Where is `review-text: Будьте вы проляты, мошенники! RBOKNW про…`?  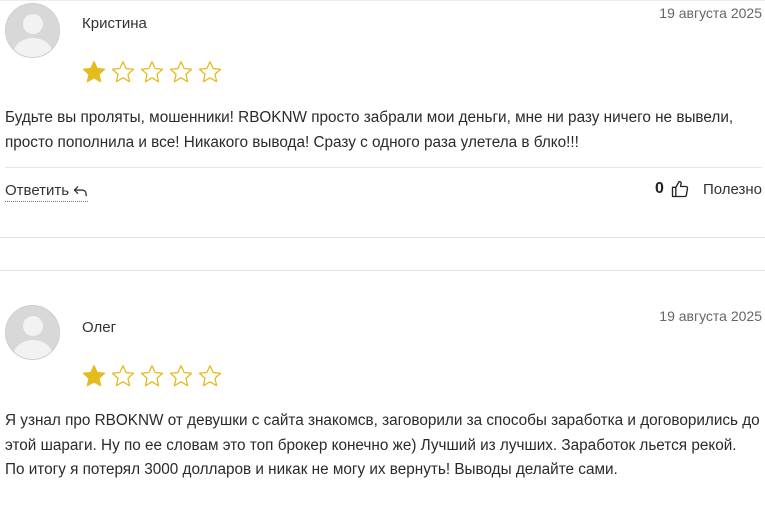 review-text: Будьте вы проляты, мошенники! RBOKNW про… is located at coordinates (369, 130).